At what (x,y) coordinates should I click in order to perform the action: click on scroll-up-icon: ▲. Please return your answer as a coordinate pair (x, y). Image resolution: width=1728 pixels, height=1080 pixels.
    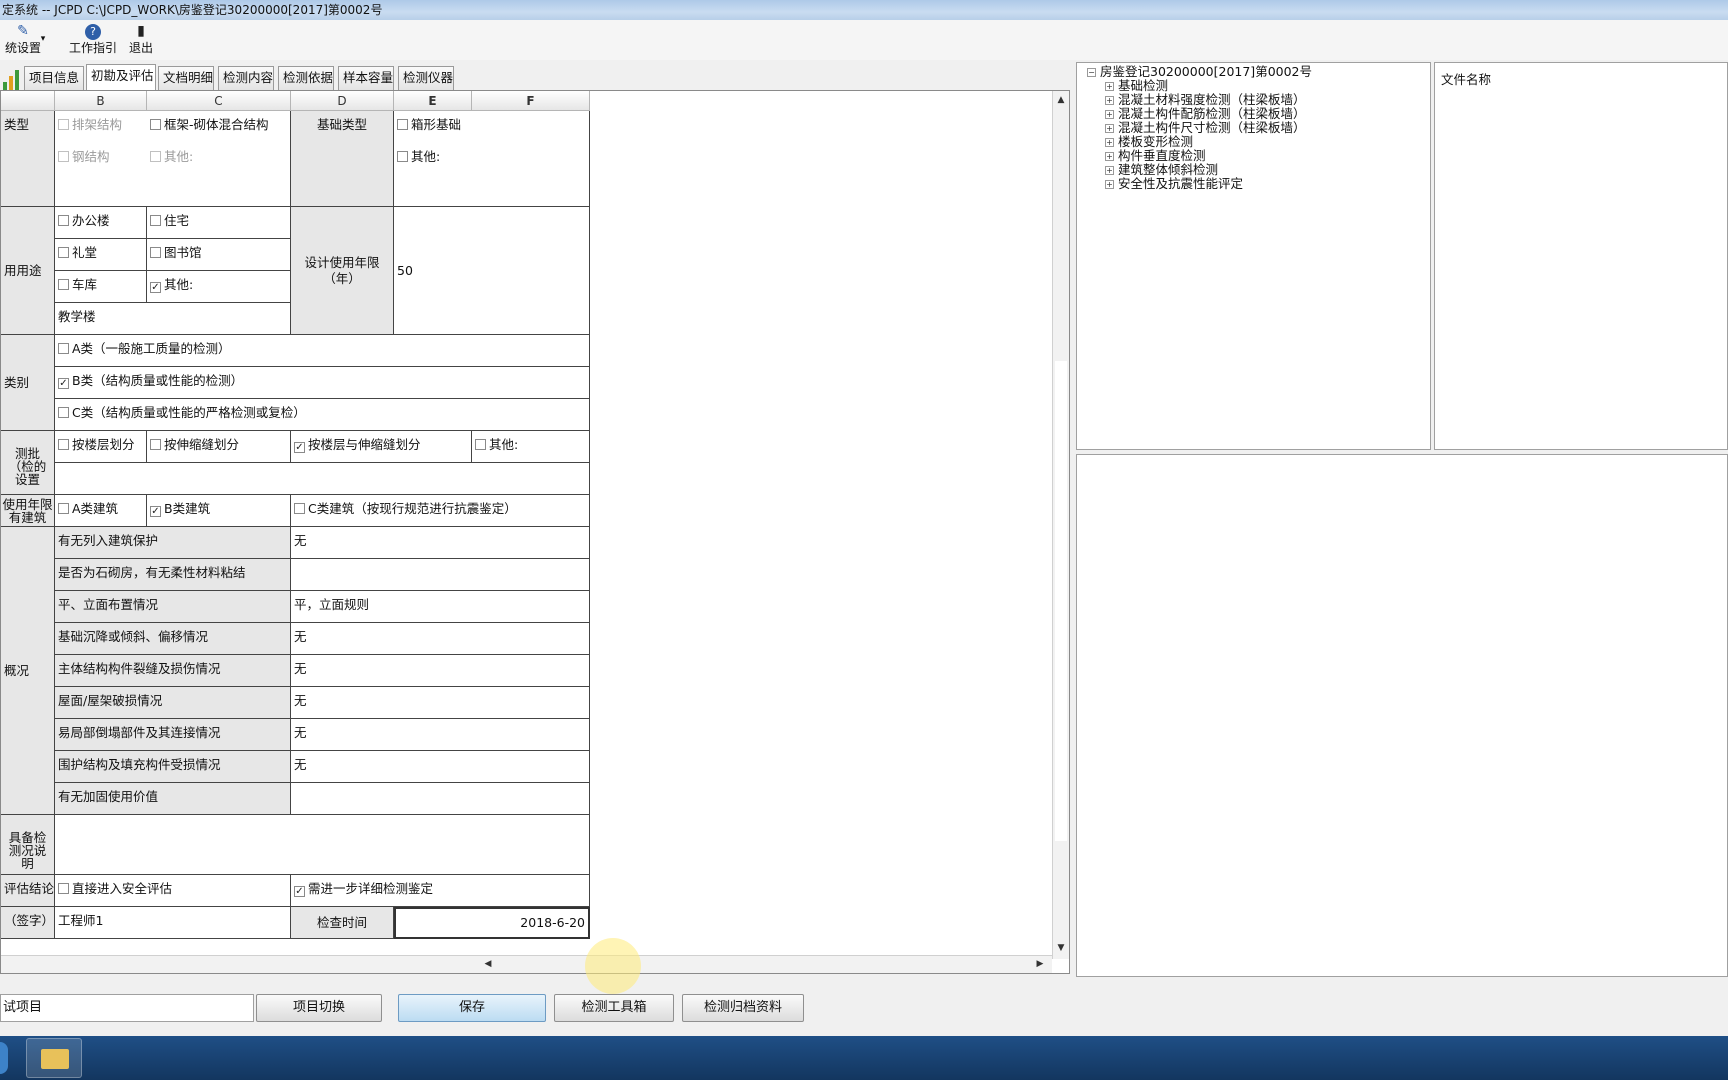
    Looking at the image, I should click on (1061, 100).